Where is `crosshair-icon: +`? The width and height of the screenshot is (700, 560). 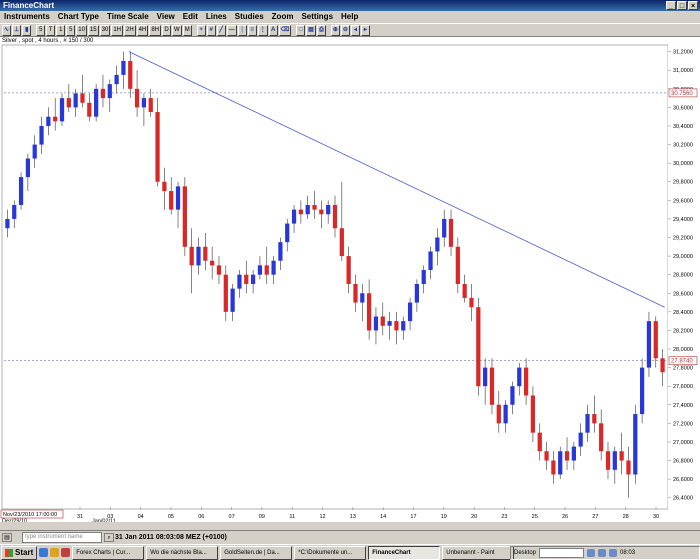
crosshair-icon: + is located at coordinates (201, 30).